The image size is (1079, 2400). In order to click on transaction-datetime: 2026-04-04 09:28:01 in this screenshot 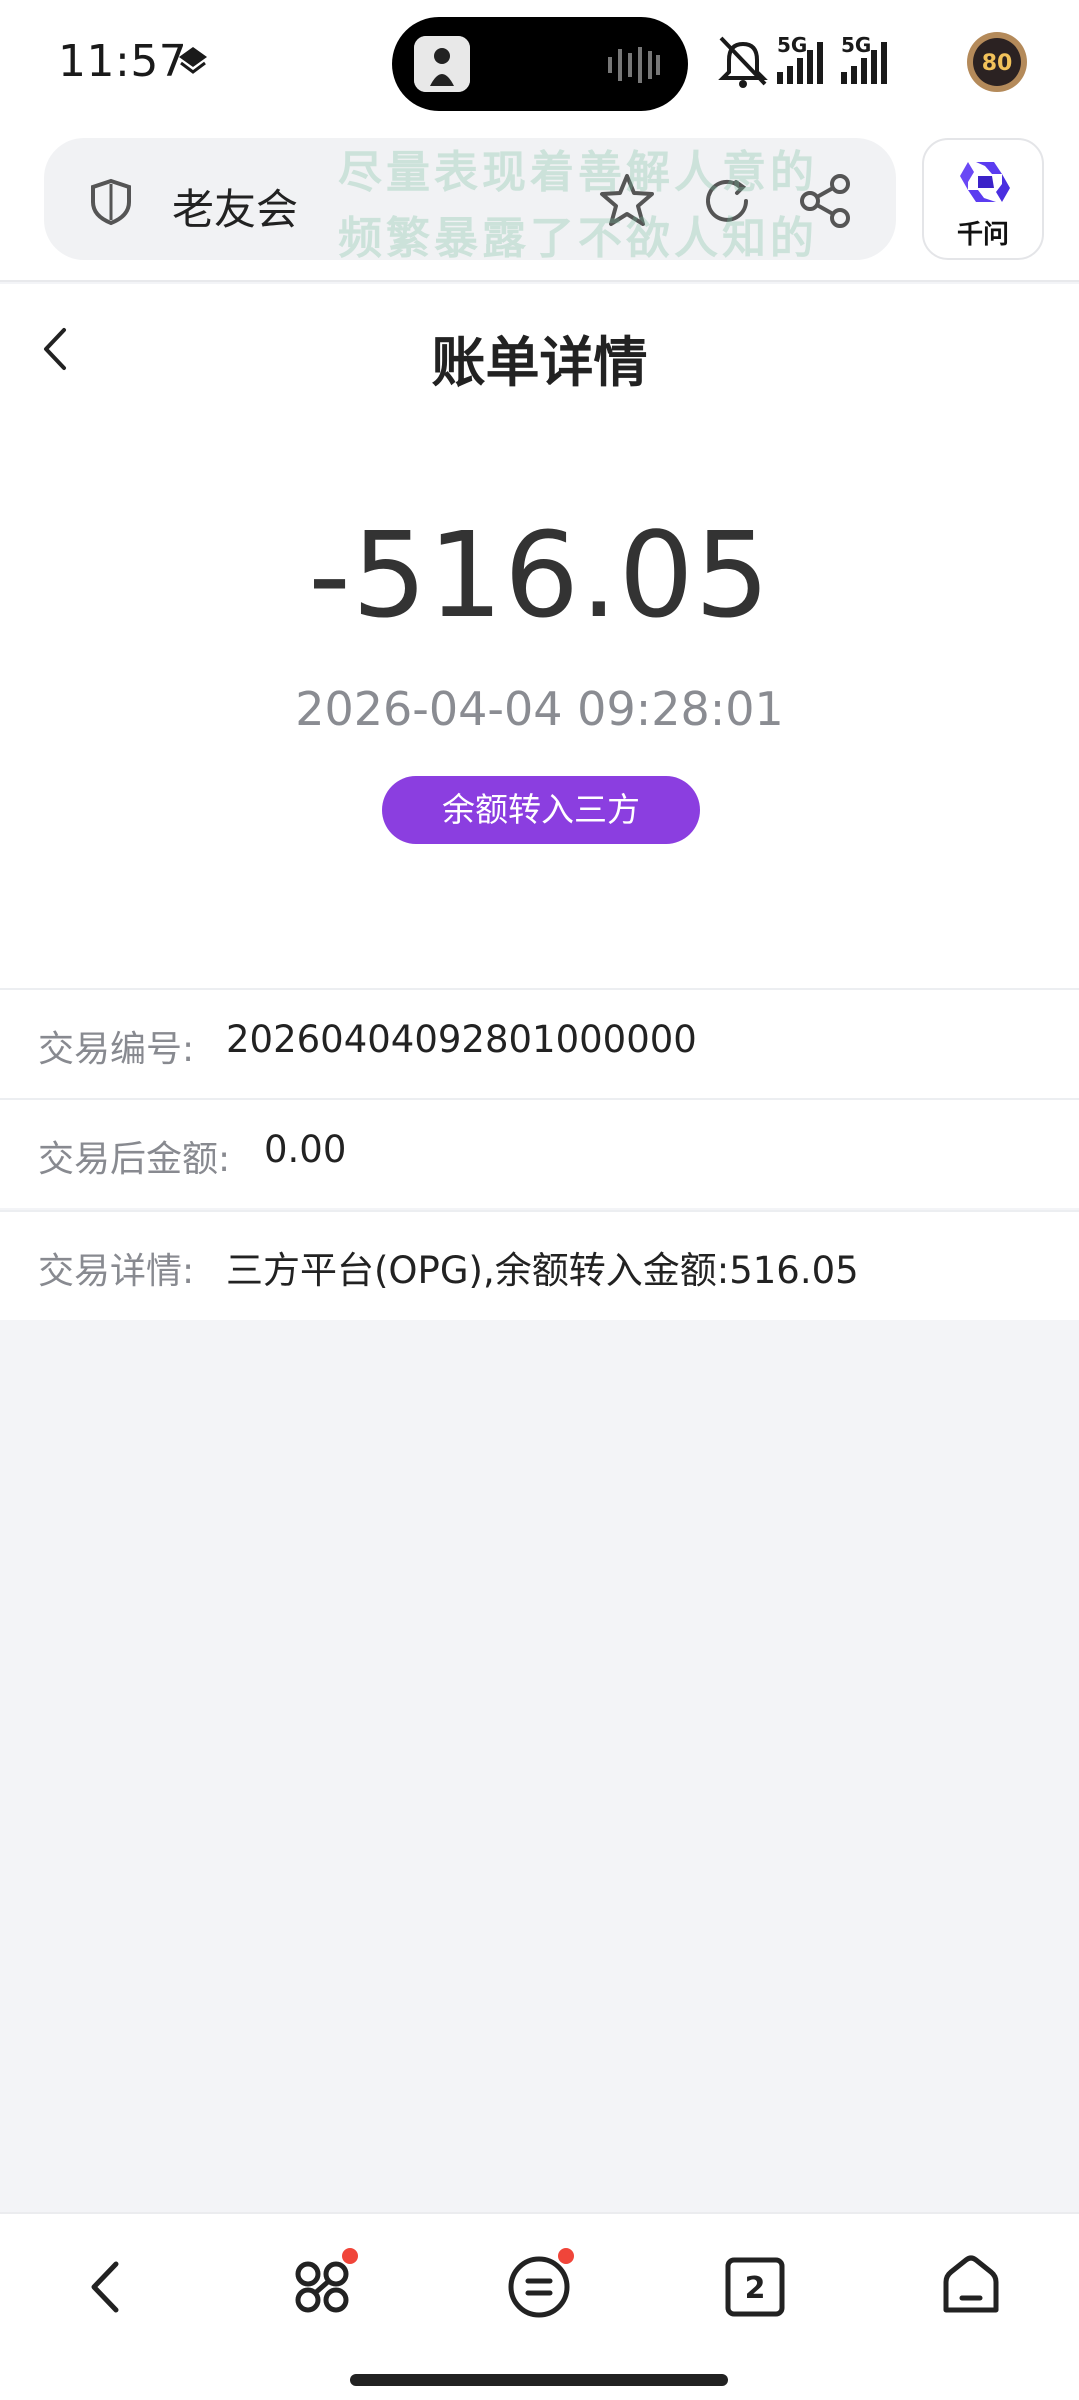, I will do `click(539, 709)`.